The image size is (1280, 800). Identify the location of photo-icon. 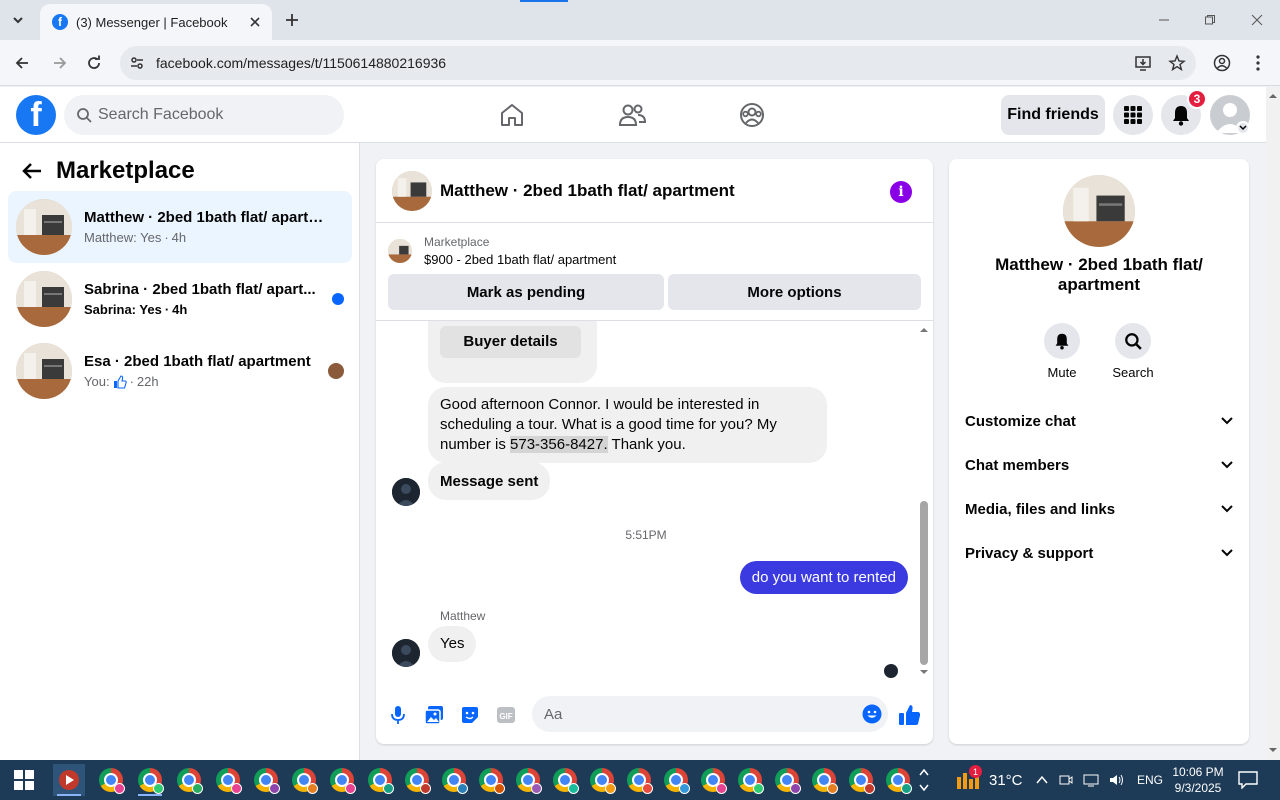
(434, 715).